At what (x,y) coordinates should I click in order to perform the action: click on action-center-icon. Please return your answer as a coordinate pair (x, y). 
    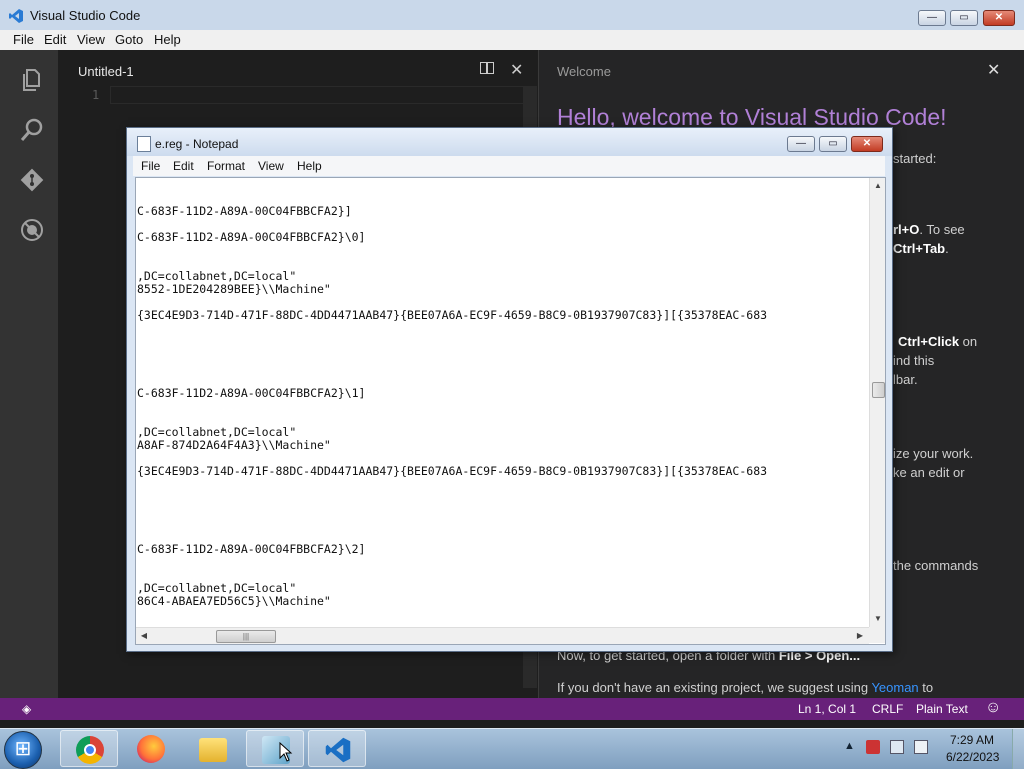
    Looking at the image, I should click on (873, 747).